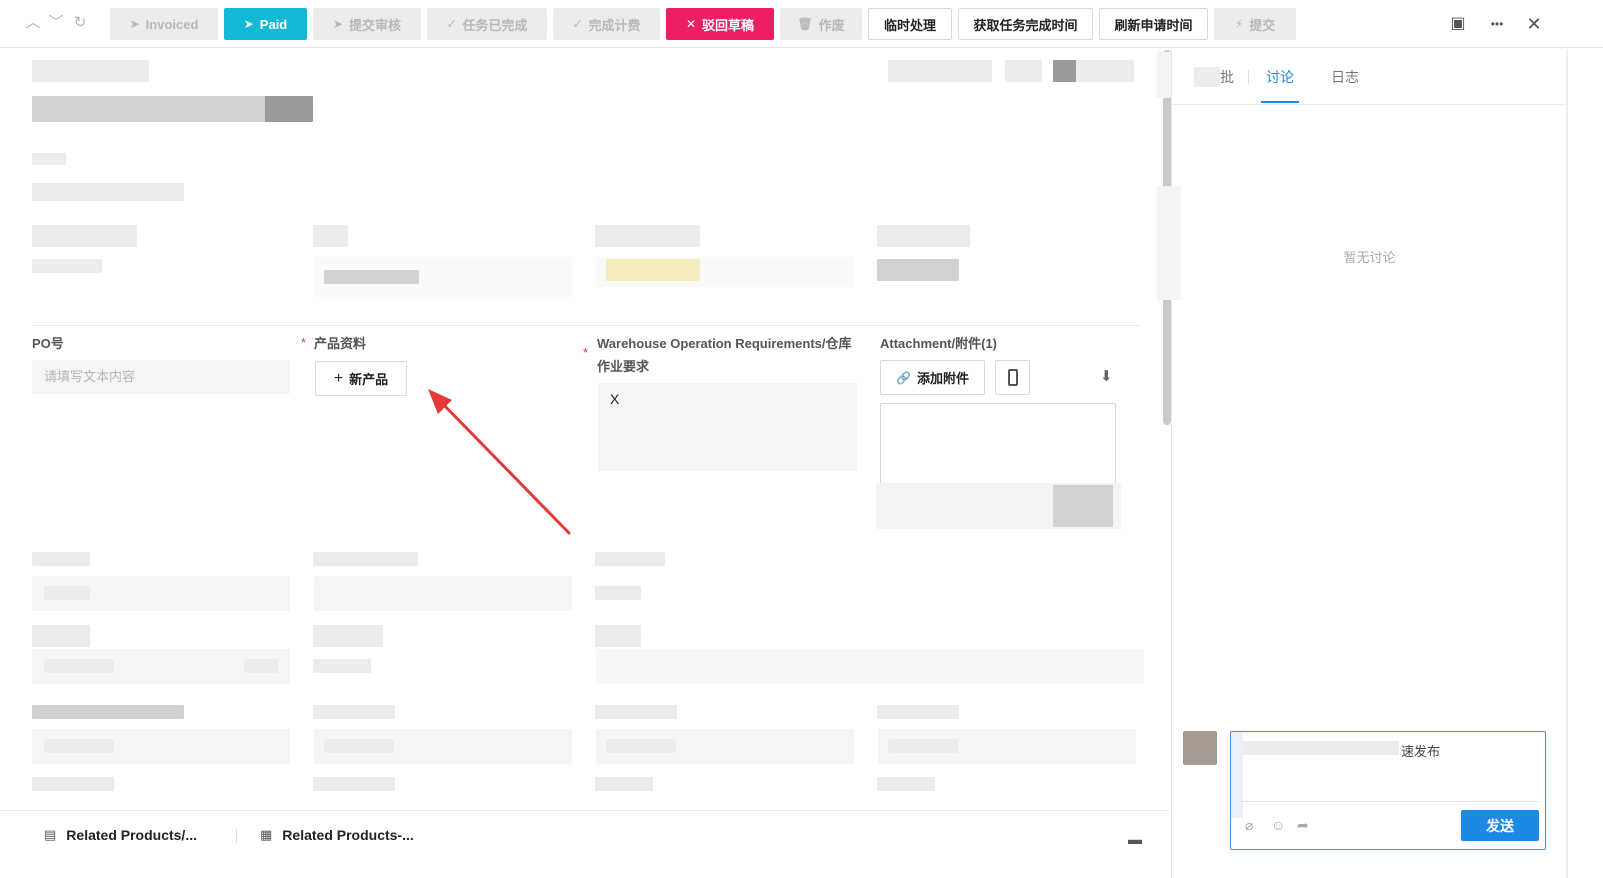 Image resolution: width=1603 pixels, height=878 pixels. Describe the element at coordinates (375, 25) in the screenshot. I see `submit-review-button-label: 提交审核` at that location.